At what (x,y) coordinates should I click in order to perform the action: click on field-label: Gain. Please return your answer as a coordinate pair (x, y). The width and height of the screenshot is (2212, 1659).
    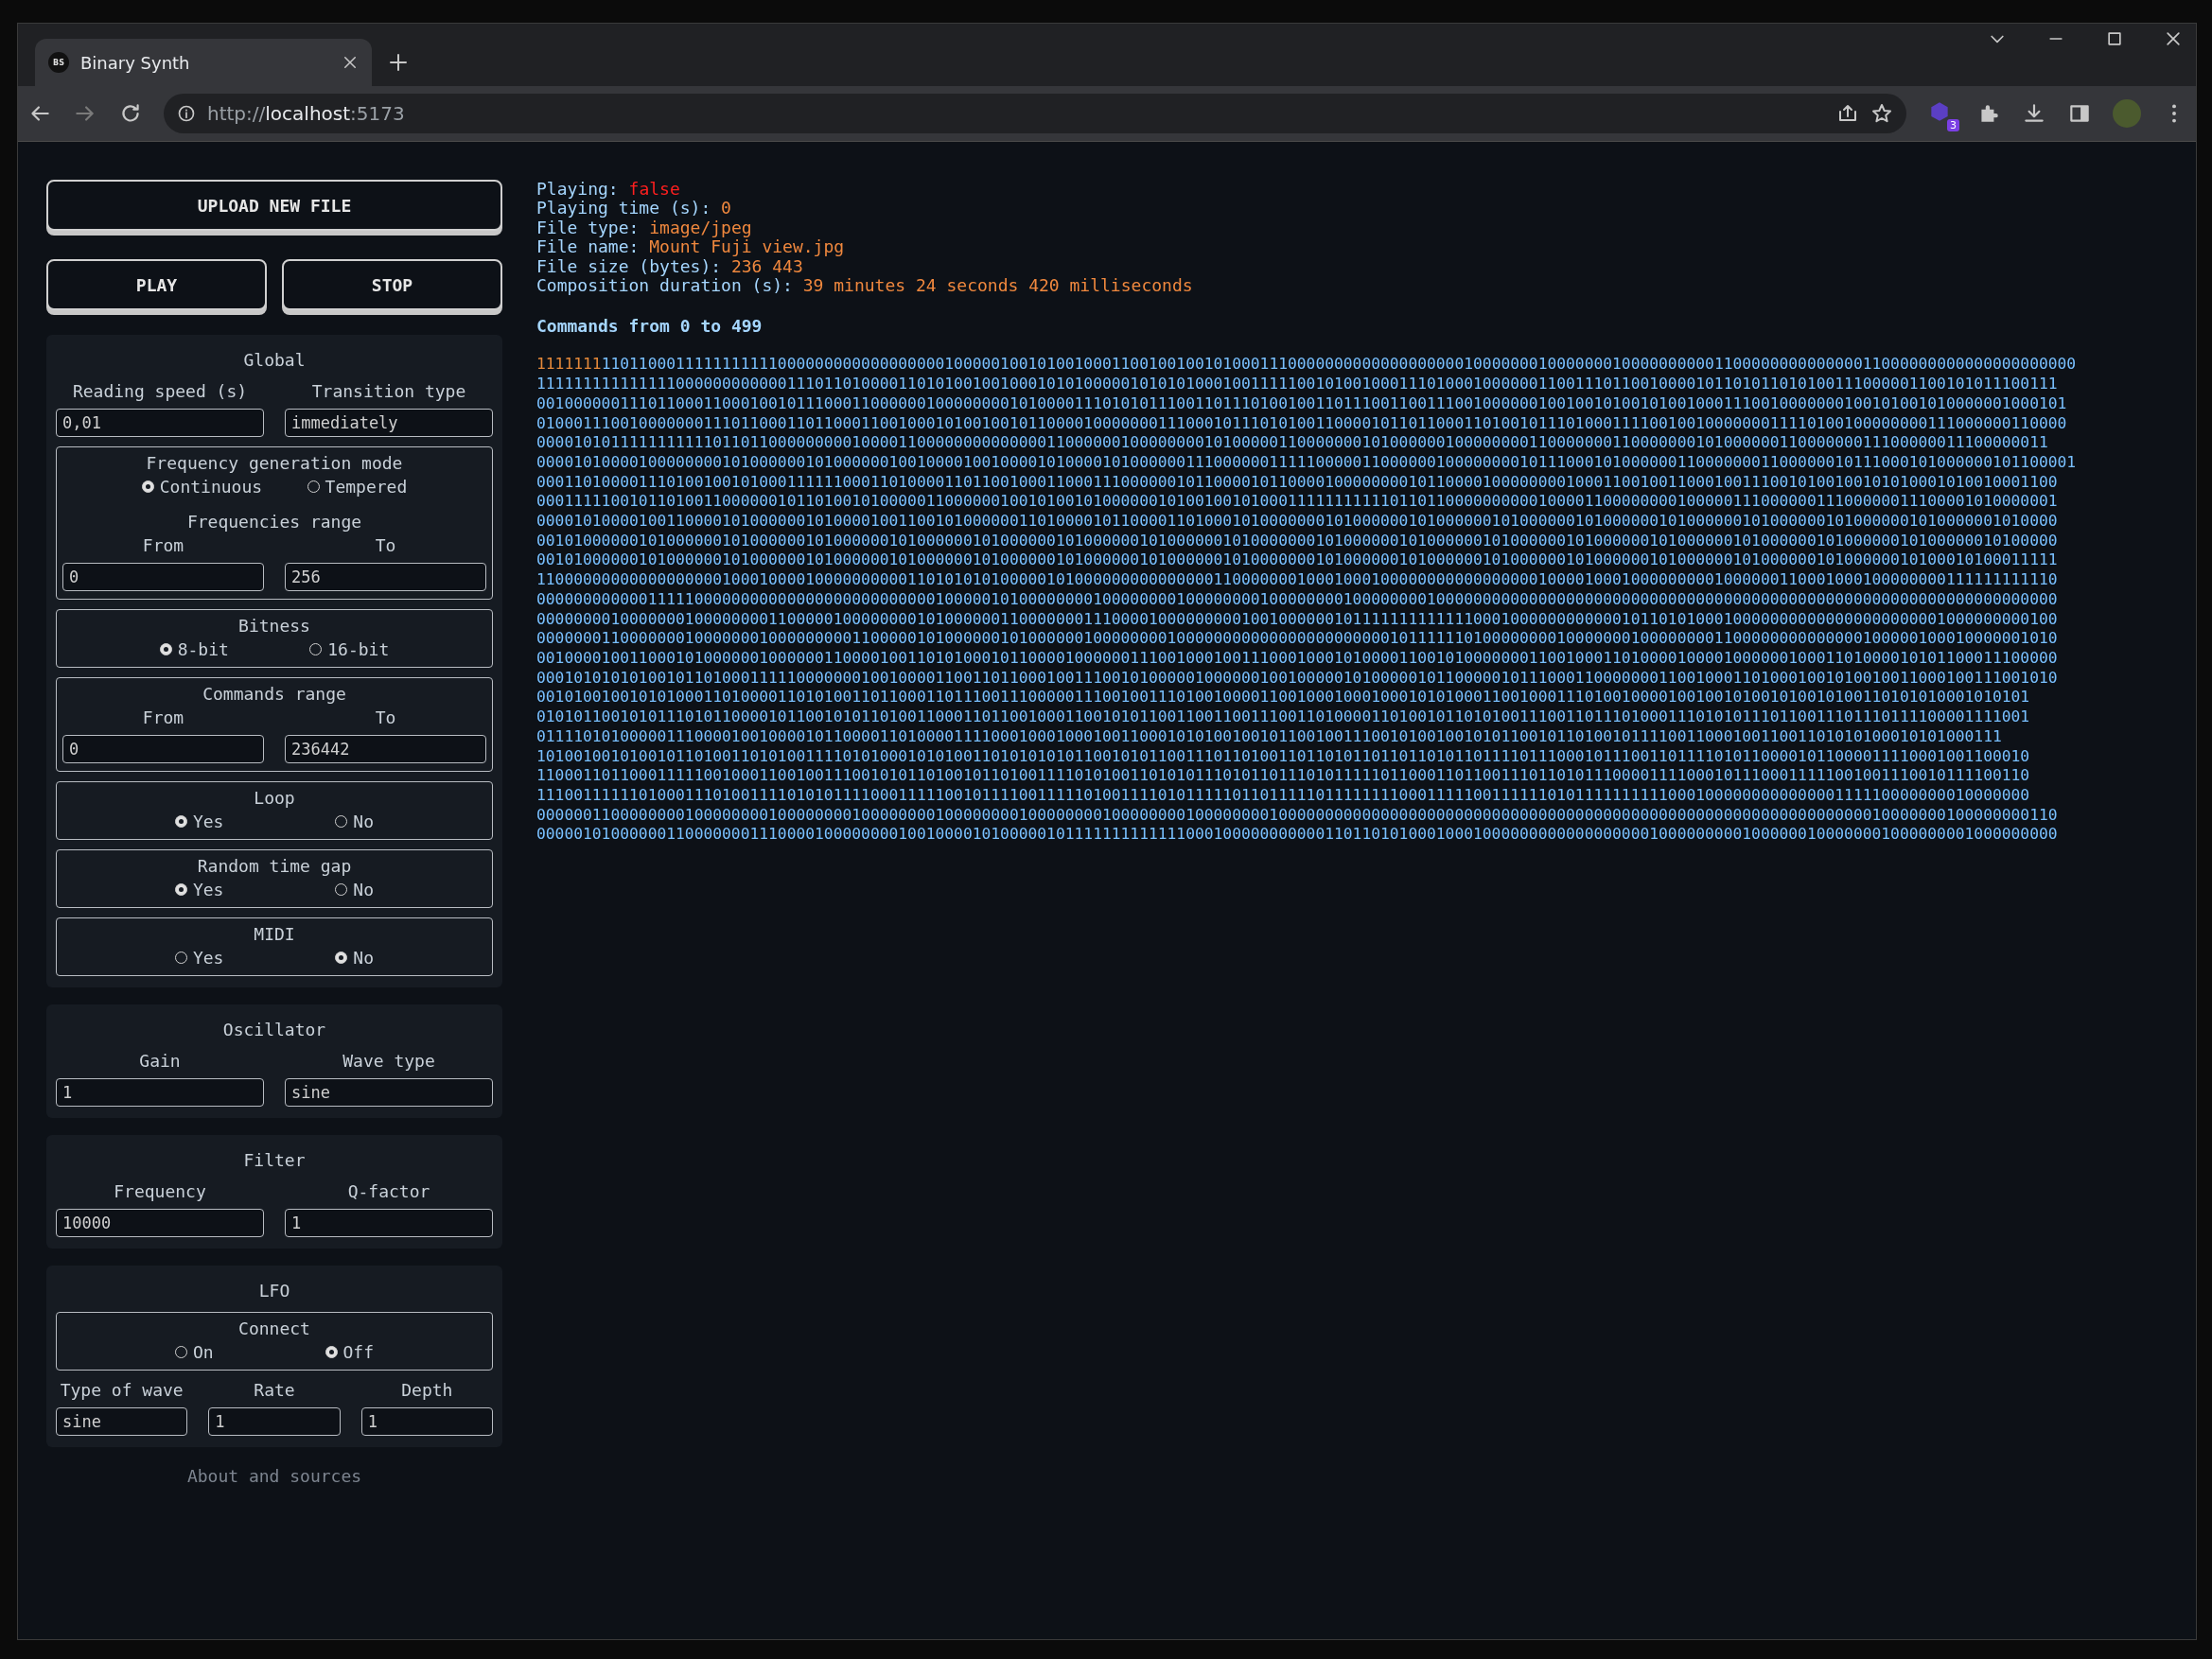
    Looking at the image, I should click on (160, 1061).